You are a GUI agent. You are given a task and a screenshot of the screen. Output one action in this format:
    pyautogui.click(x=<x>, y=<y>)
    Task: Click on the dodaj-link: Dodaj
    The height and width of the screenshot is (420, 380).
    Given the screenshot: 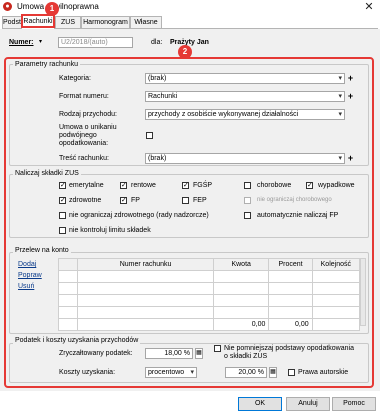 What is the action you would take?
    pyautogui.click(x=27, y=264)
    